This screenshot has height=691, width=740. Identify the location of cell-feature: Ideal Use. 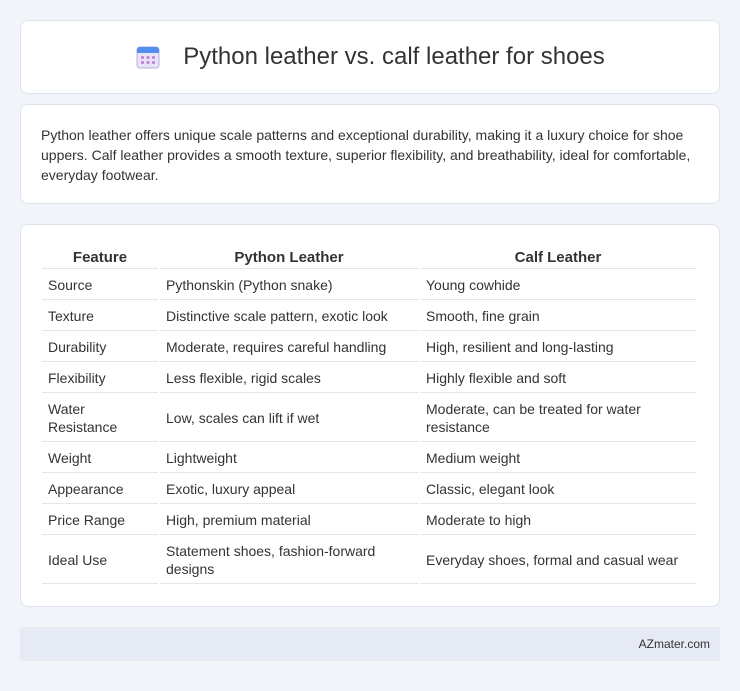
(100, 560).